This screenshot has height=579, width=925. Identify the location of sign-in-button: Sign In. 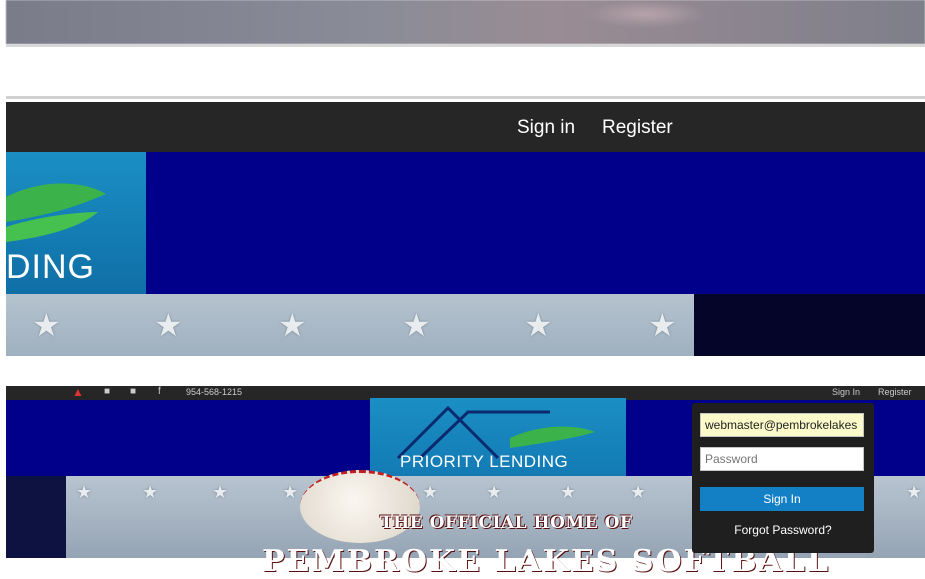
(782, 499).